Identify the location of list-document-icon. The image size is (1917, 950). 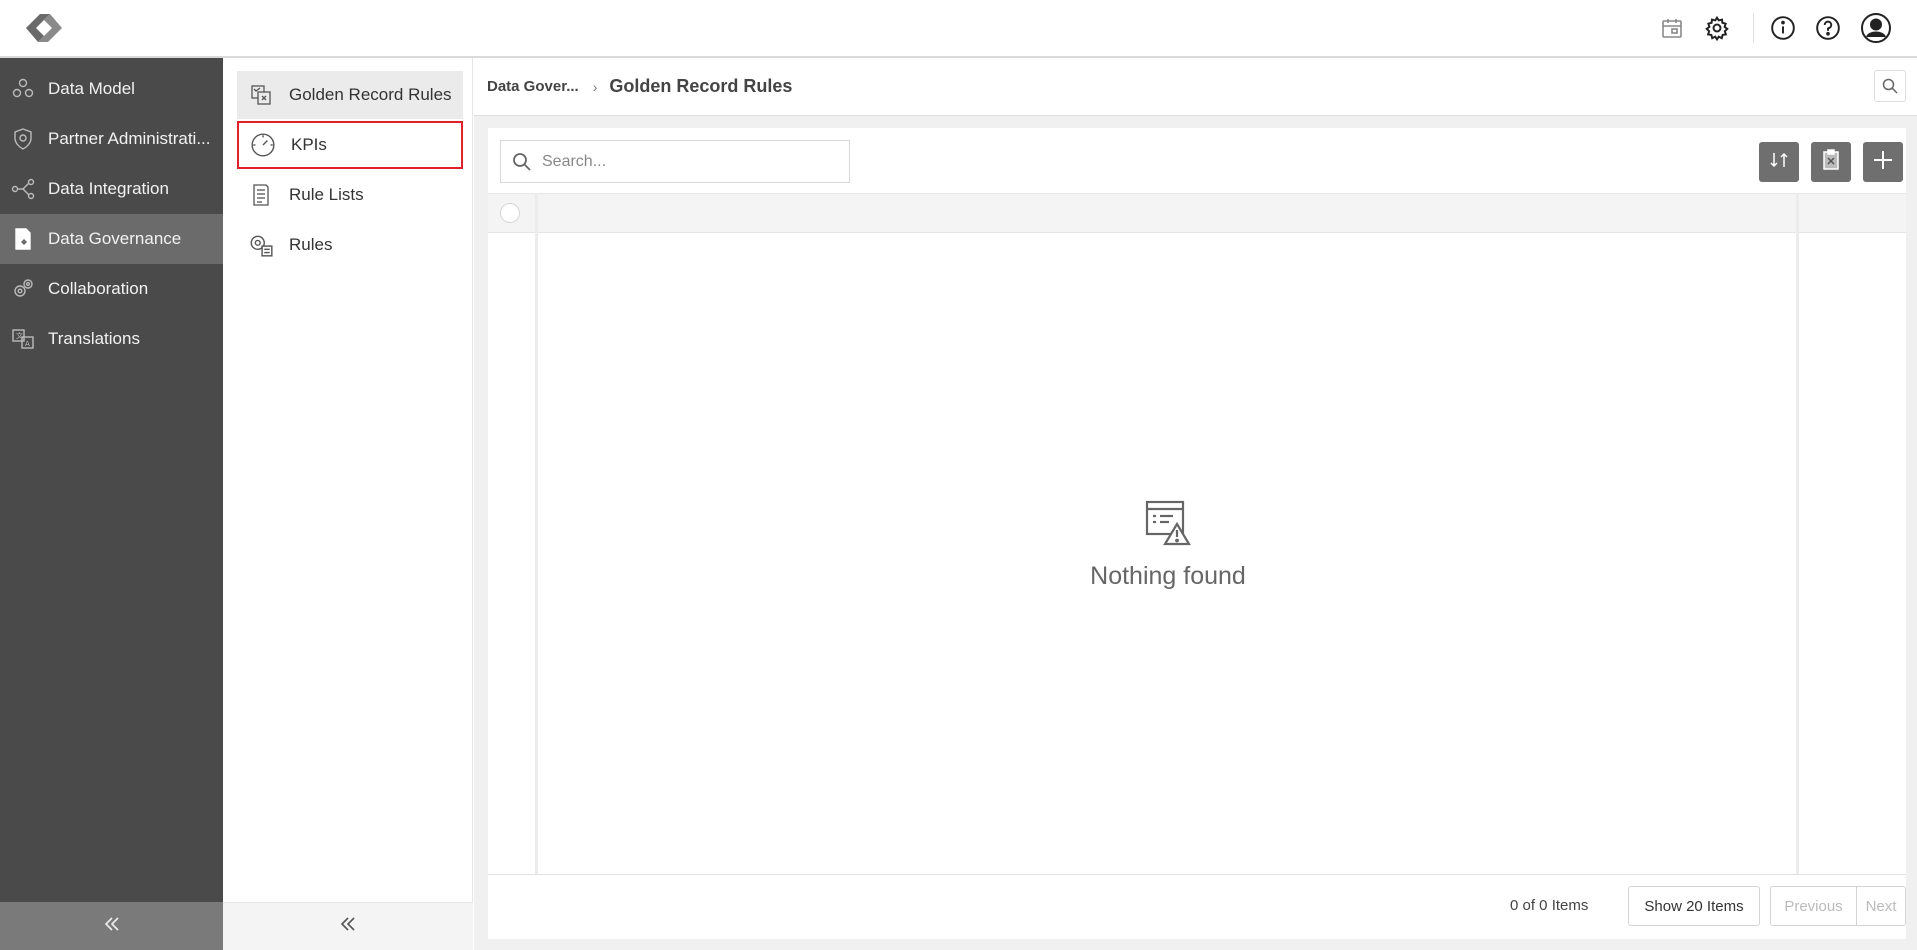
(261, 195).